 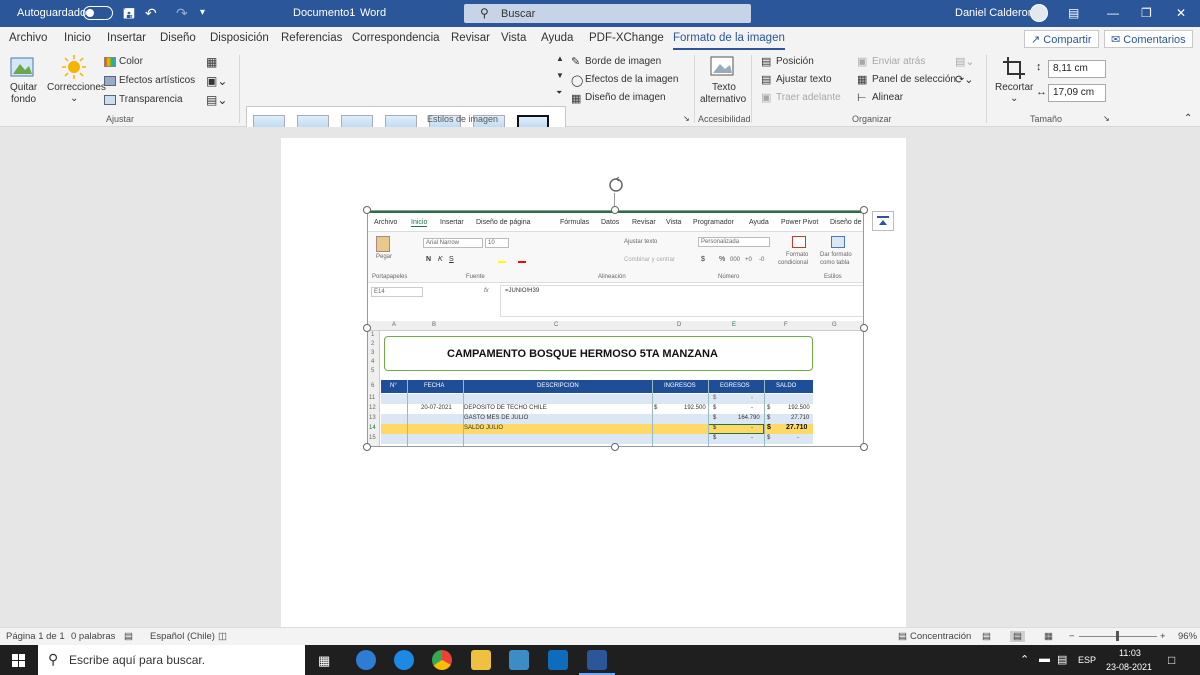 What do you see at coordinates (729, 41) in the screenshot?
I see `tab-formato-imagen: Formato de la imagen` at bounding box center [729, 41].